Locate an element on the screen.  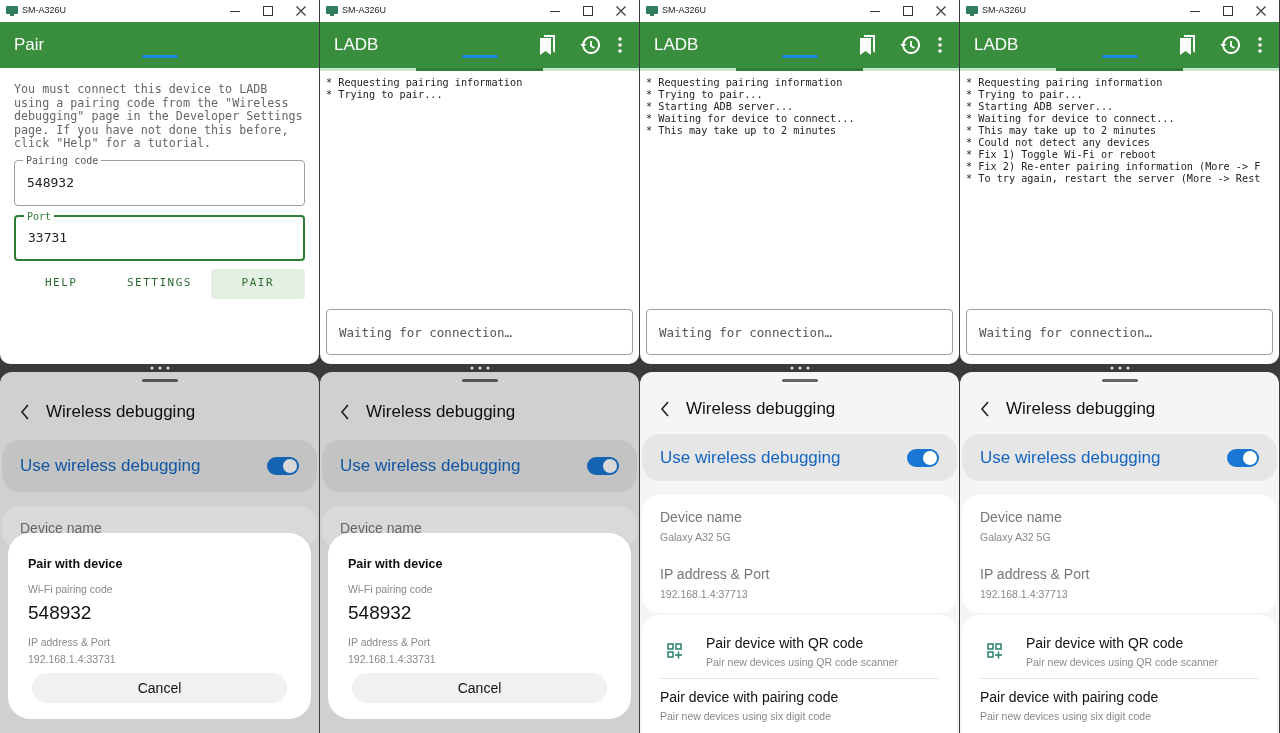
info-value: Galaxy A32 5G is located at coordinates (1016, 537).